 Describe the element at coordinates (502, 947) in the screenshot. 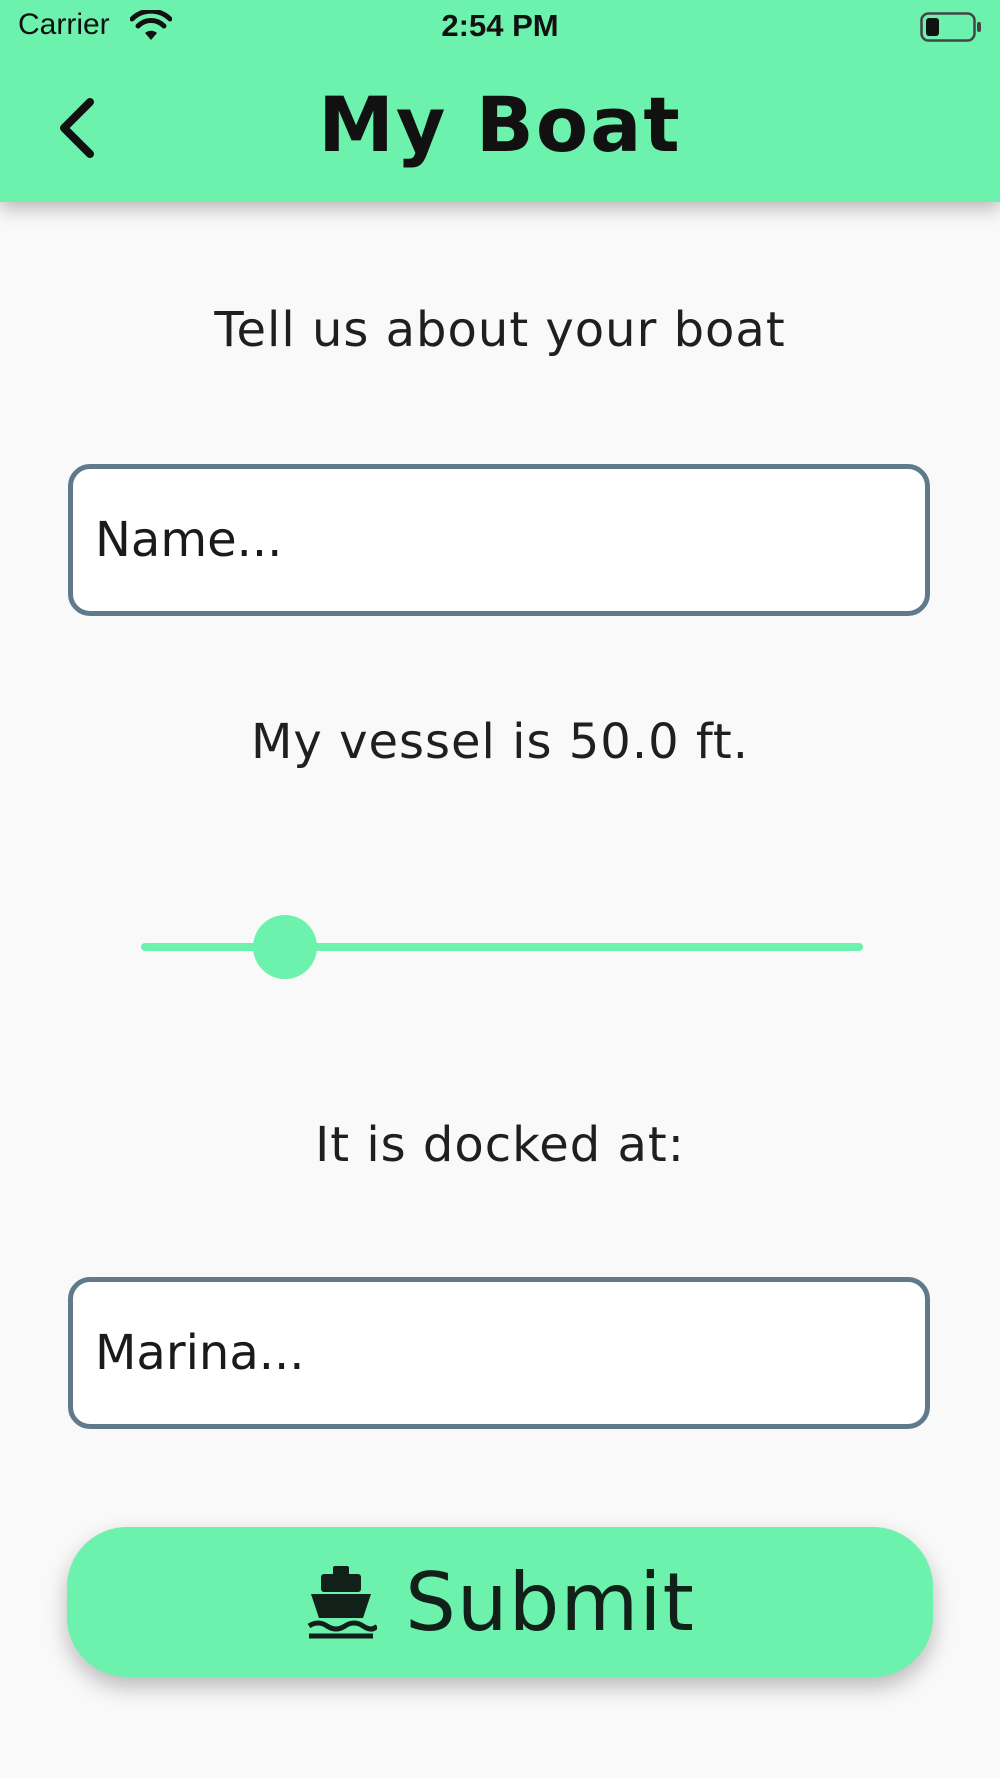

I see `slider-track` at that location.